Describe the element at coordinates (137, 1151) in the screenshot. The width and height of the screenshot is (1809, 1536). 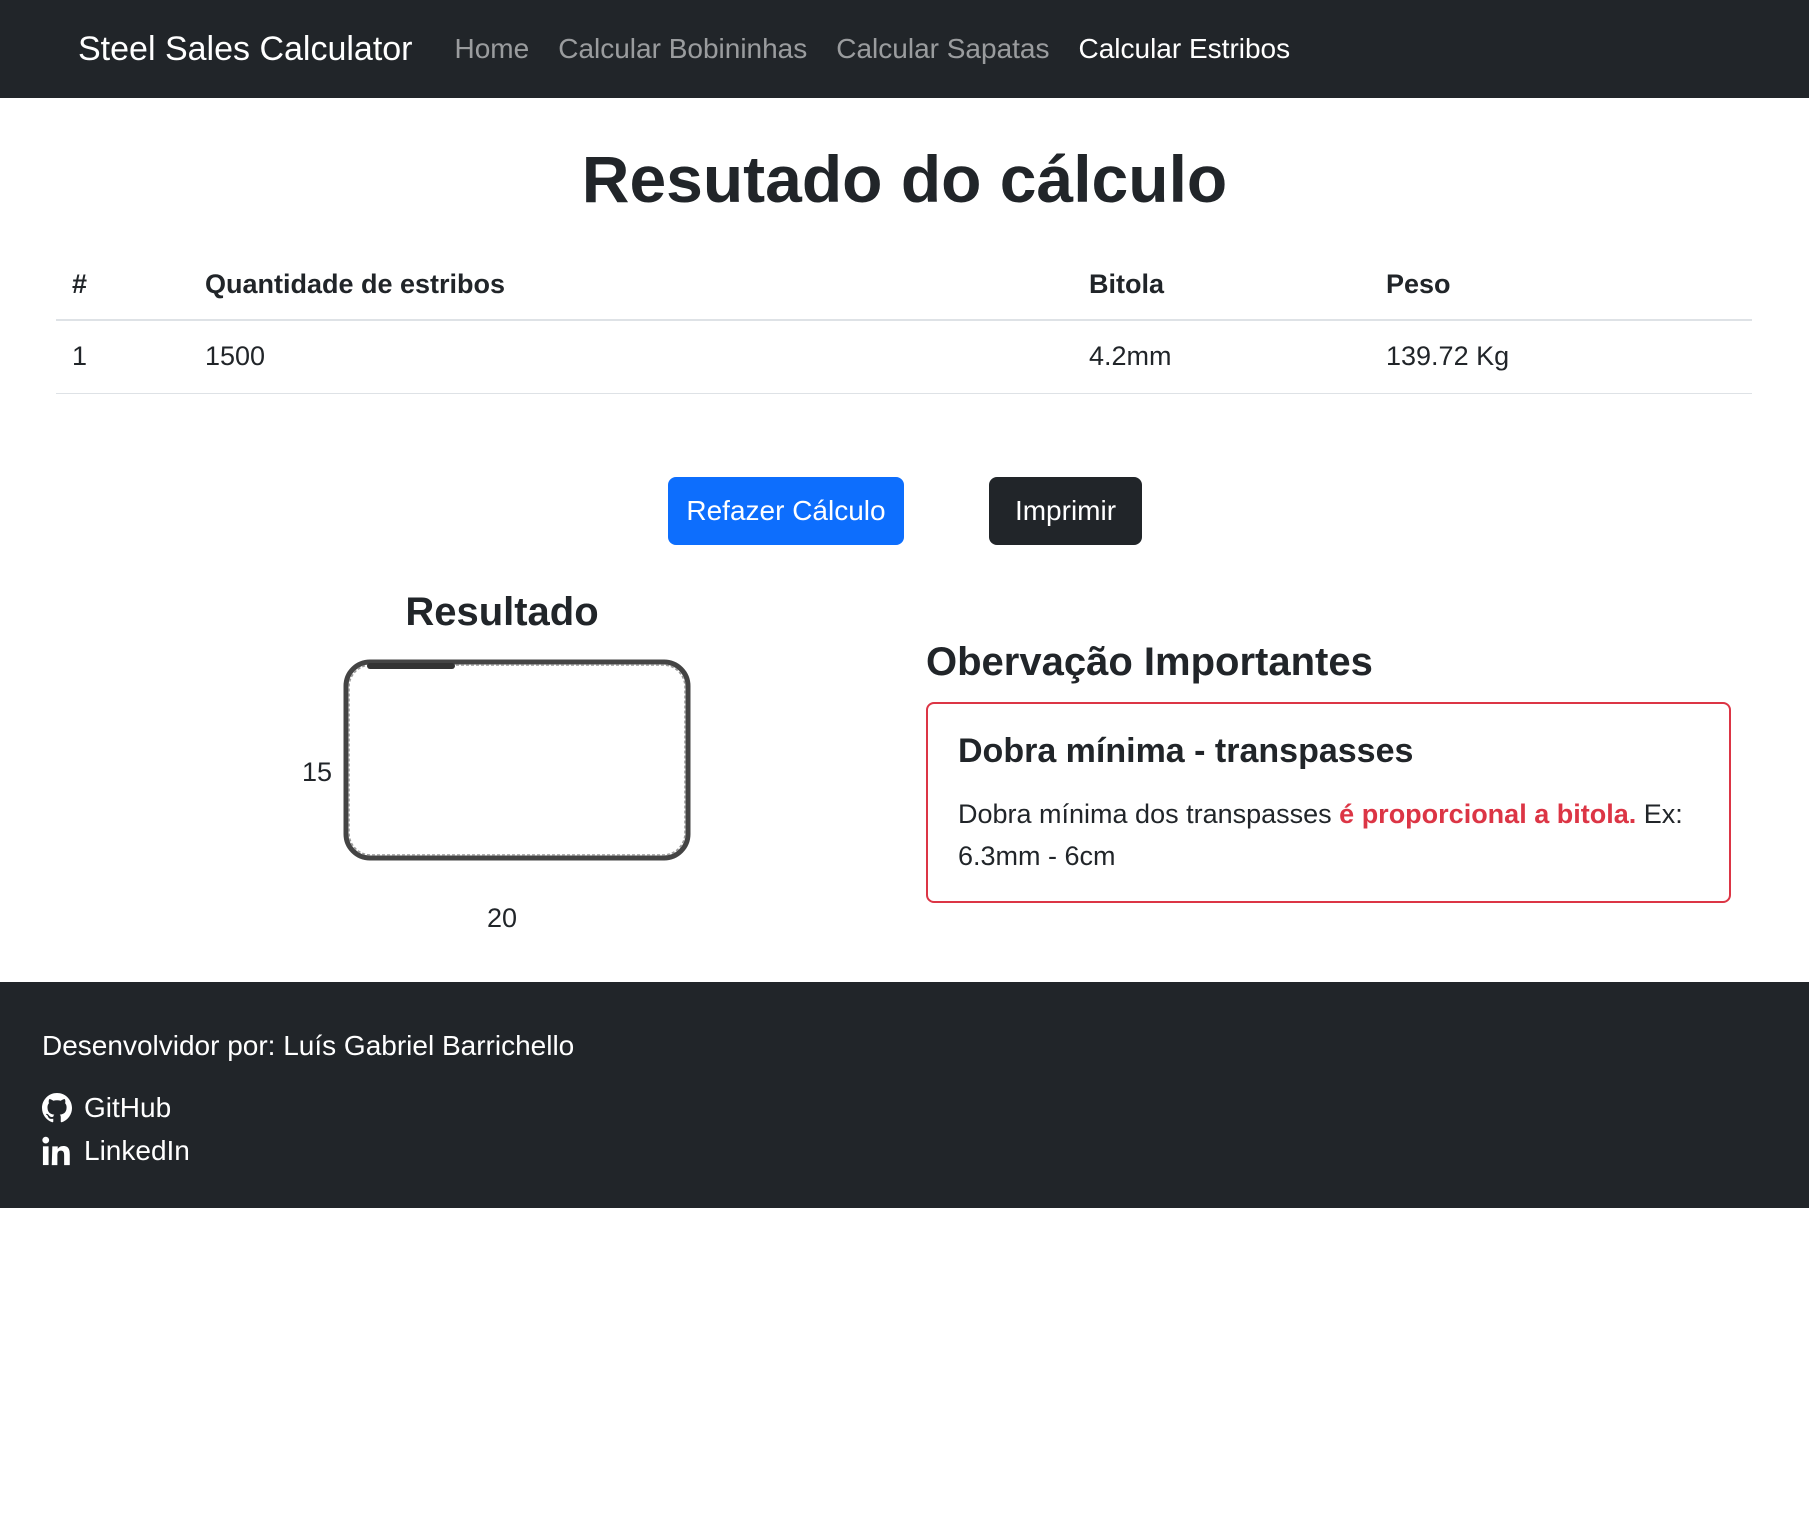
I see `linkedin-link-label: LinkedIn` at that location.